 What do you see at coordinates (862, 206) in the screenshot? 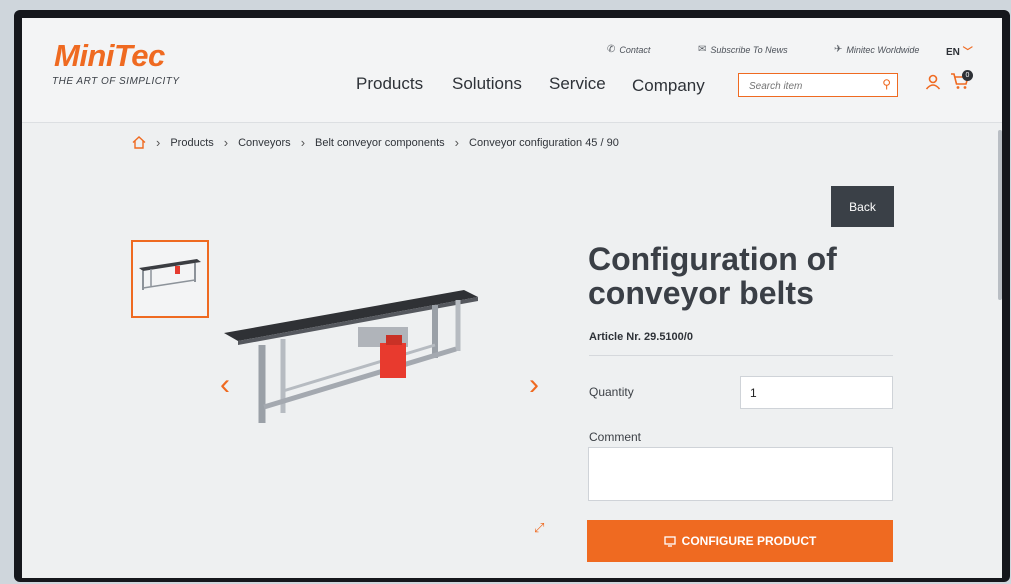
I see `back-button: Back` at bounding box center [862, 206].